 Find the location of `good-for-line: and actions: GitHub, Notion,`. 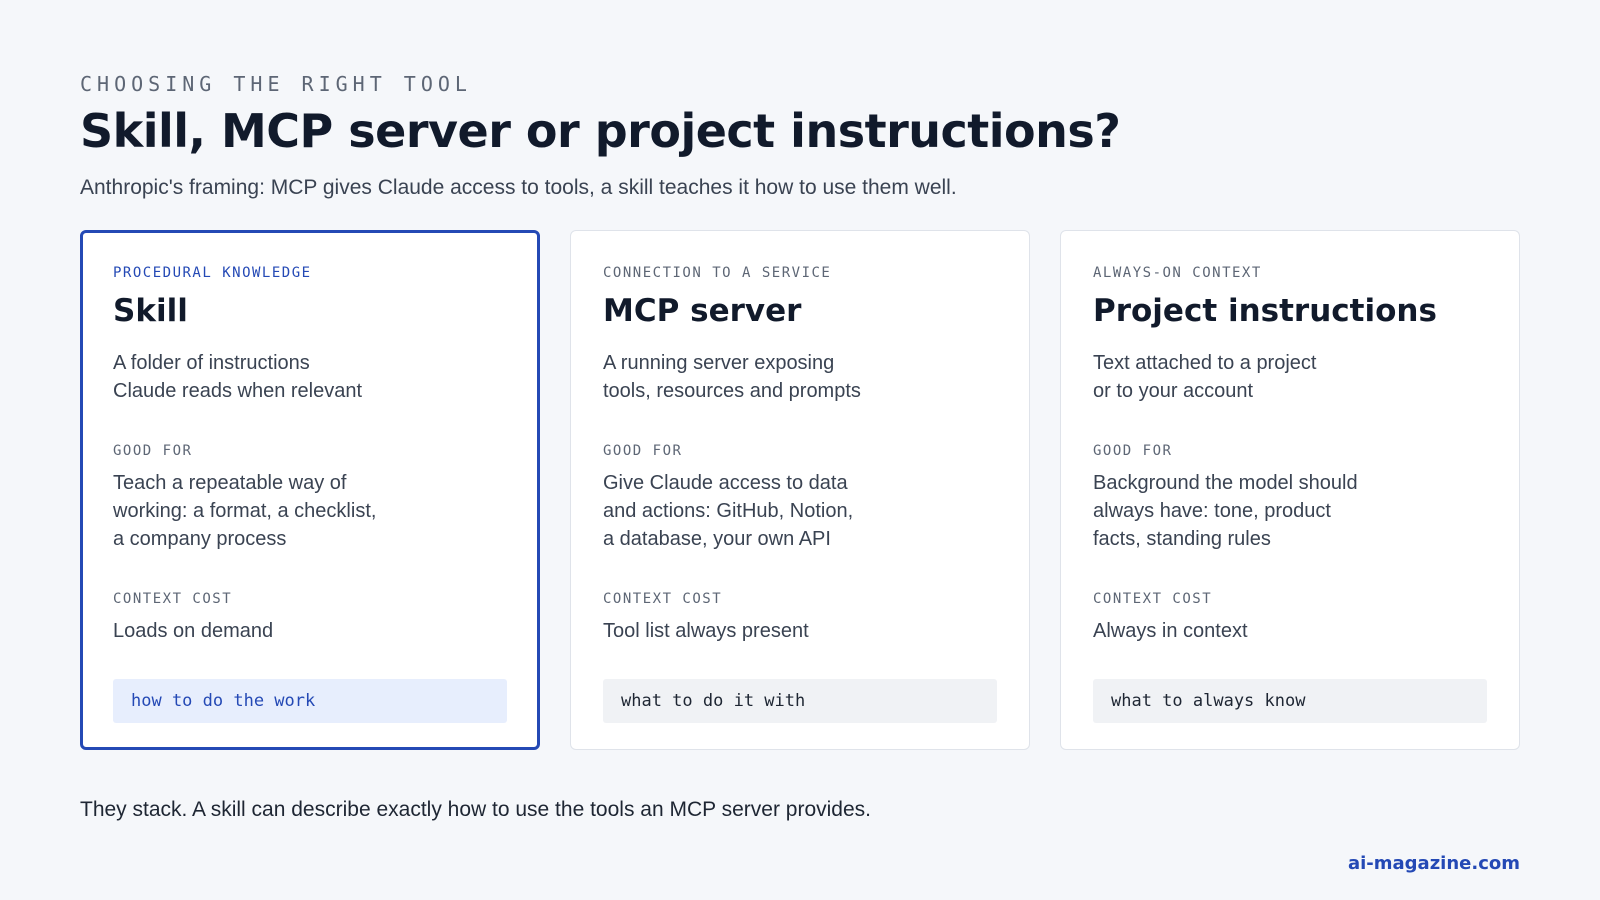

good-for-line: and actions: GitHub, Notion, is located at coordinates (728, 511).